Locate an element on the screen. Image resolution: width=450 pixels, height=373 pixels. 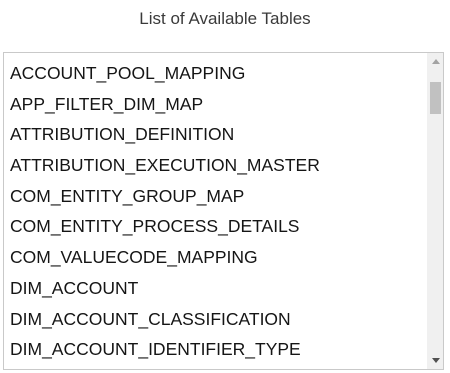
scroll-up-arrow-icon is located at coordinates (435, 61).